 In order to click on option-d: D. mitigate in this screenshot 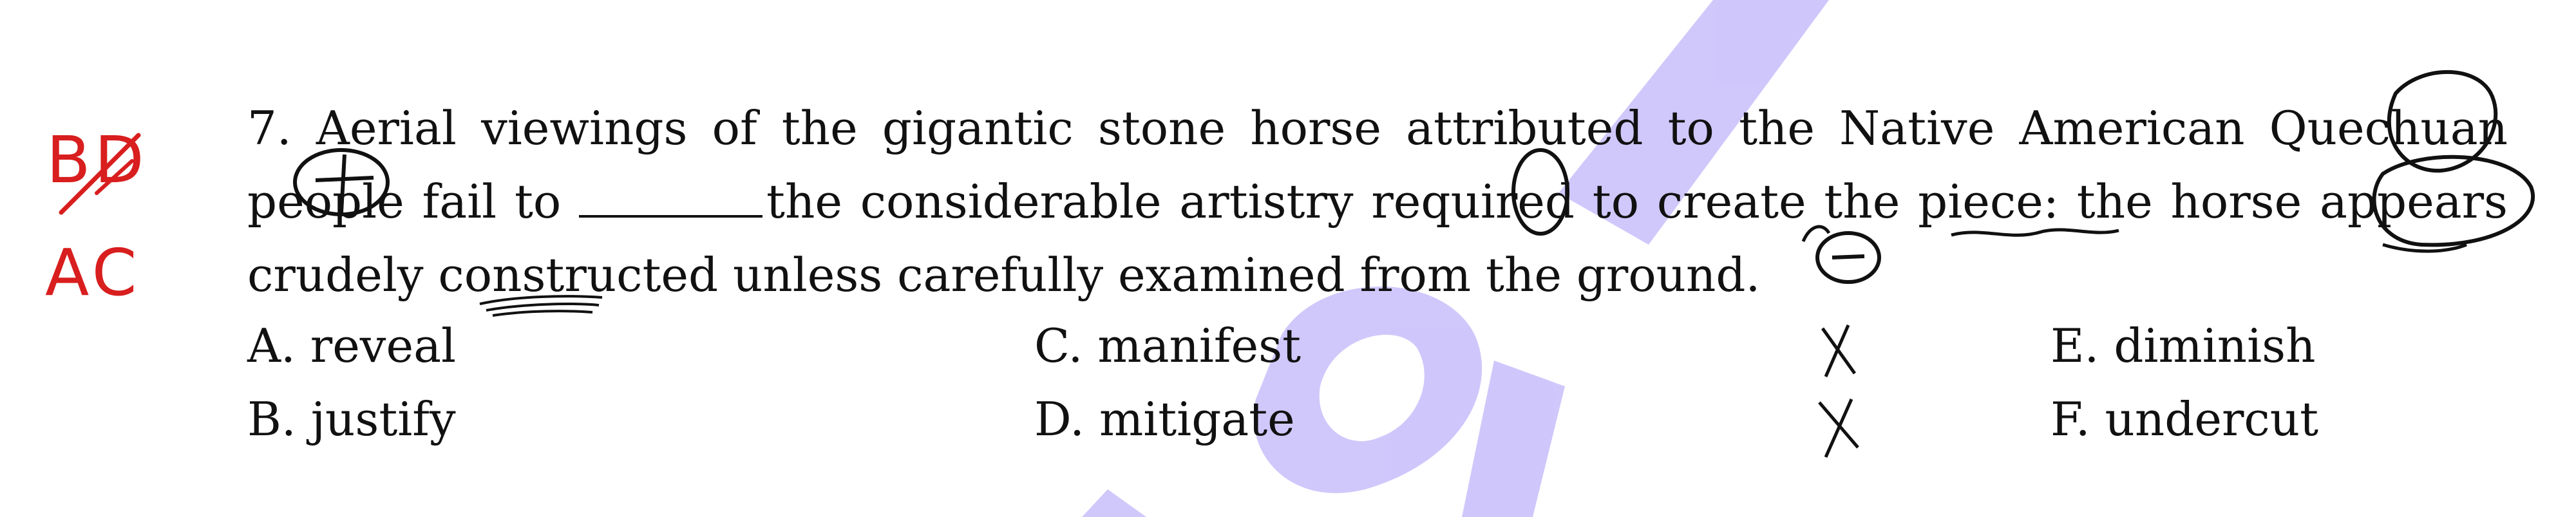, I will do `click(1164, 419)`.